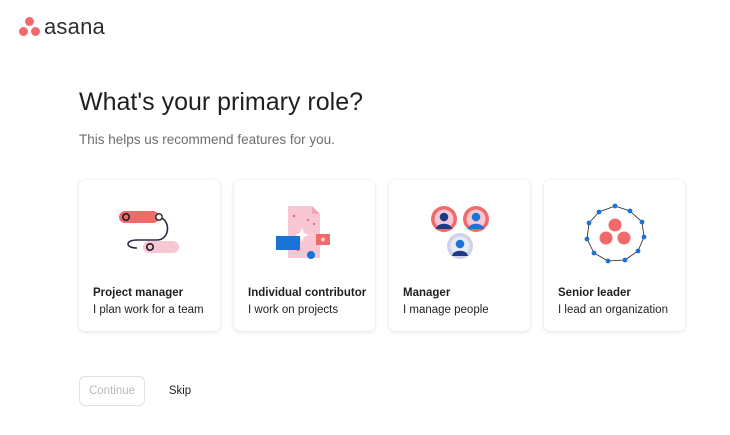  Describe the element at coordinates (180, 391) in the screenshot. I see `skip-button: Skip` at that location.